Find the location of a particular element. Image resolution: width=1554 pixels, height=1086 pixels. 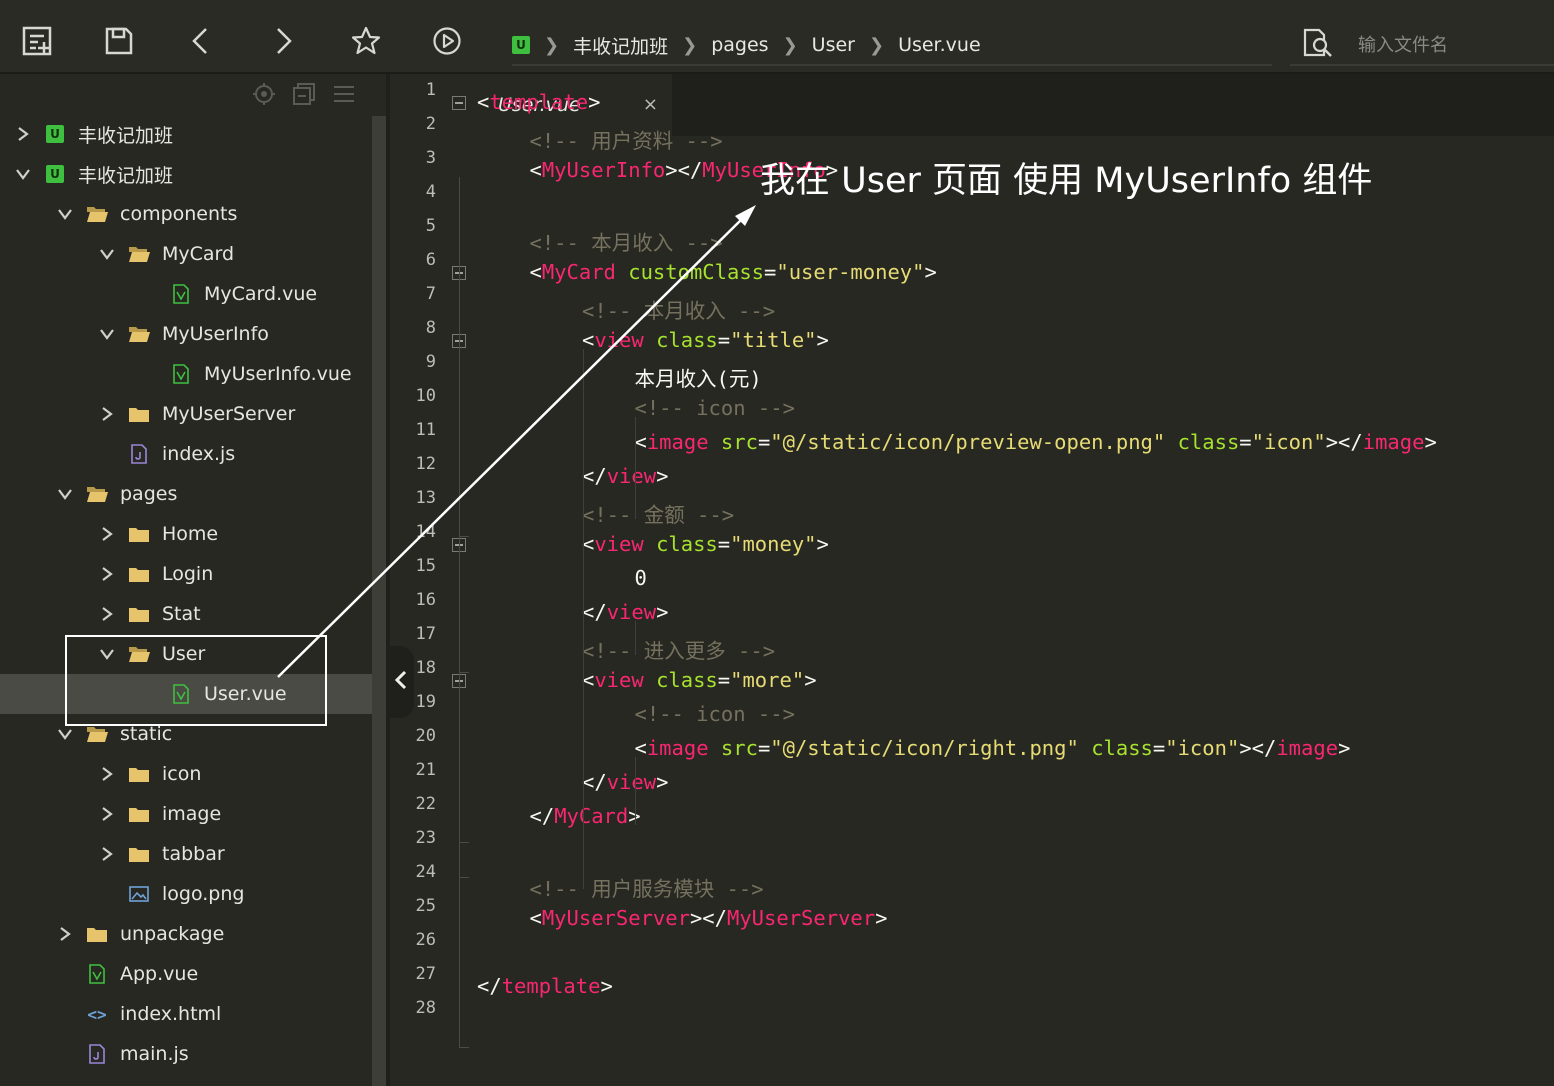

file-search-input is located at coordinates (1448, 45).